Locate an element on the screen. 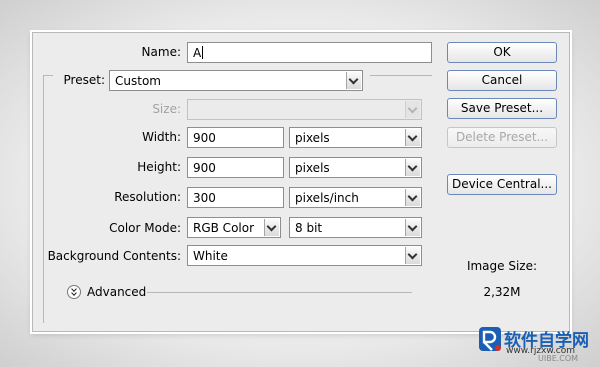 This screenshot has width=600, height=367. background-contents-label: Background Contents: is located at coordinates (114, 256).